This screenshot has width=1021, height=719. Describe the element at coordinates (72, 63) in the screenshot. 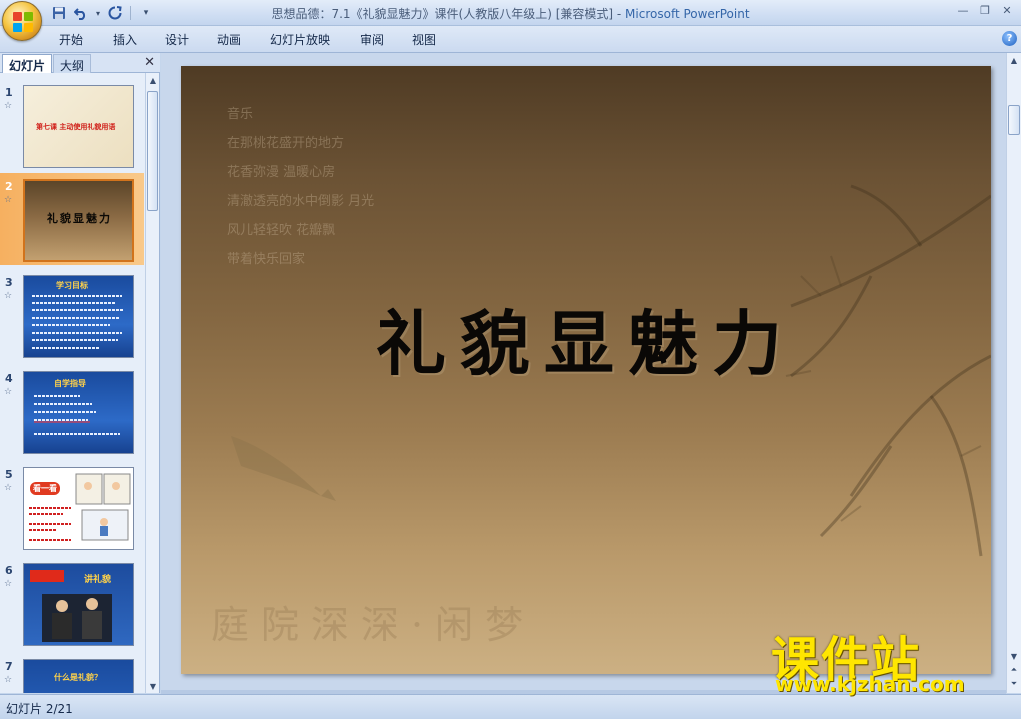

I see `tab-outline: 大纲` at that location.